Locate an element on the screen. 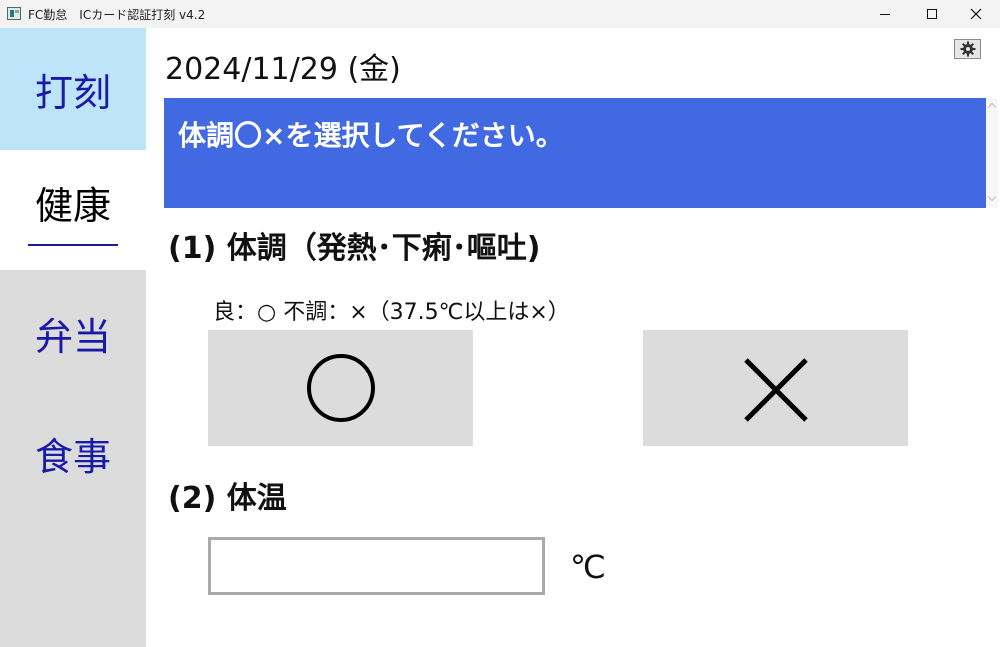 Image resolution: width=1000 pixels, height=647 pixels. sidebar-item-kenkou: 健康 is located at coordinates (73, 210).